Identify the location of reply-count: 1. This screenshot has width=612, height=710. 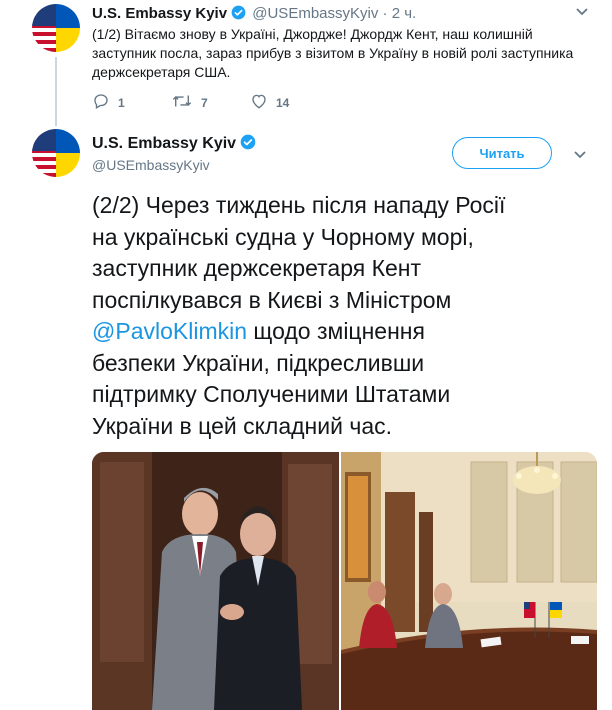
(121, 102).